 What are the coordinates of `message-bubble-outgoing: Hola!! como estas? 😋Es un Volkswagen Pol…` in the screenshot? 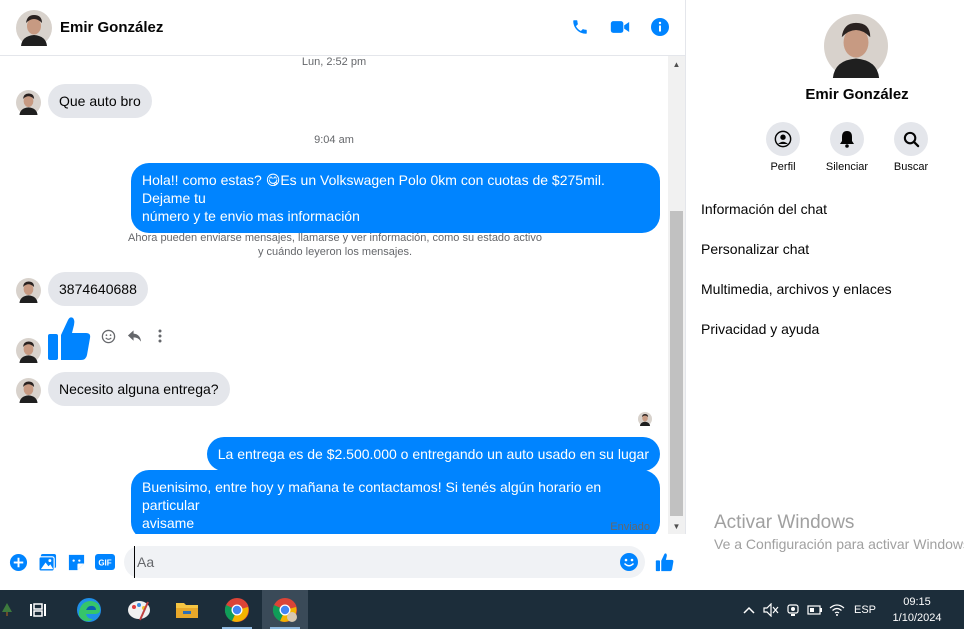 It's located at (395, 198).